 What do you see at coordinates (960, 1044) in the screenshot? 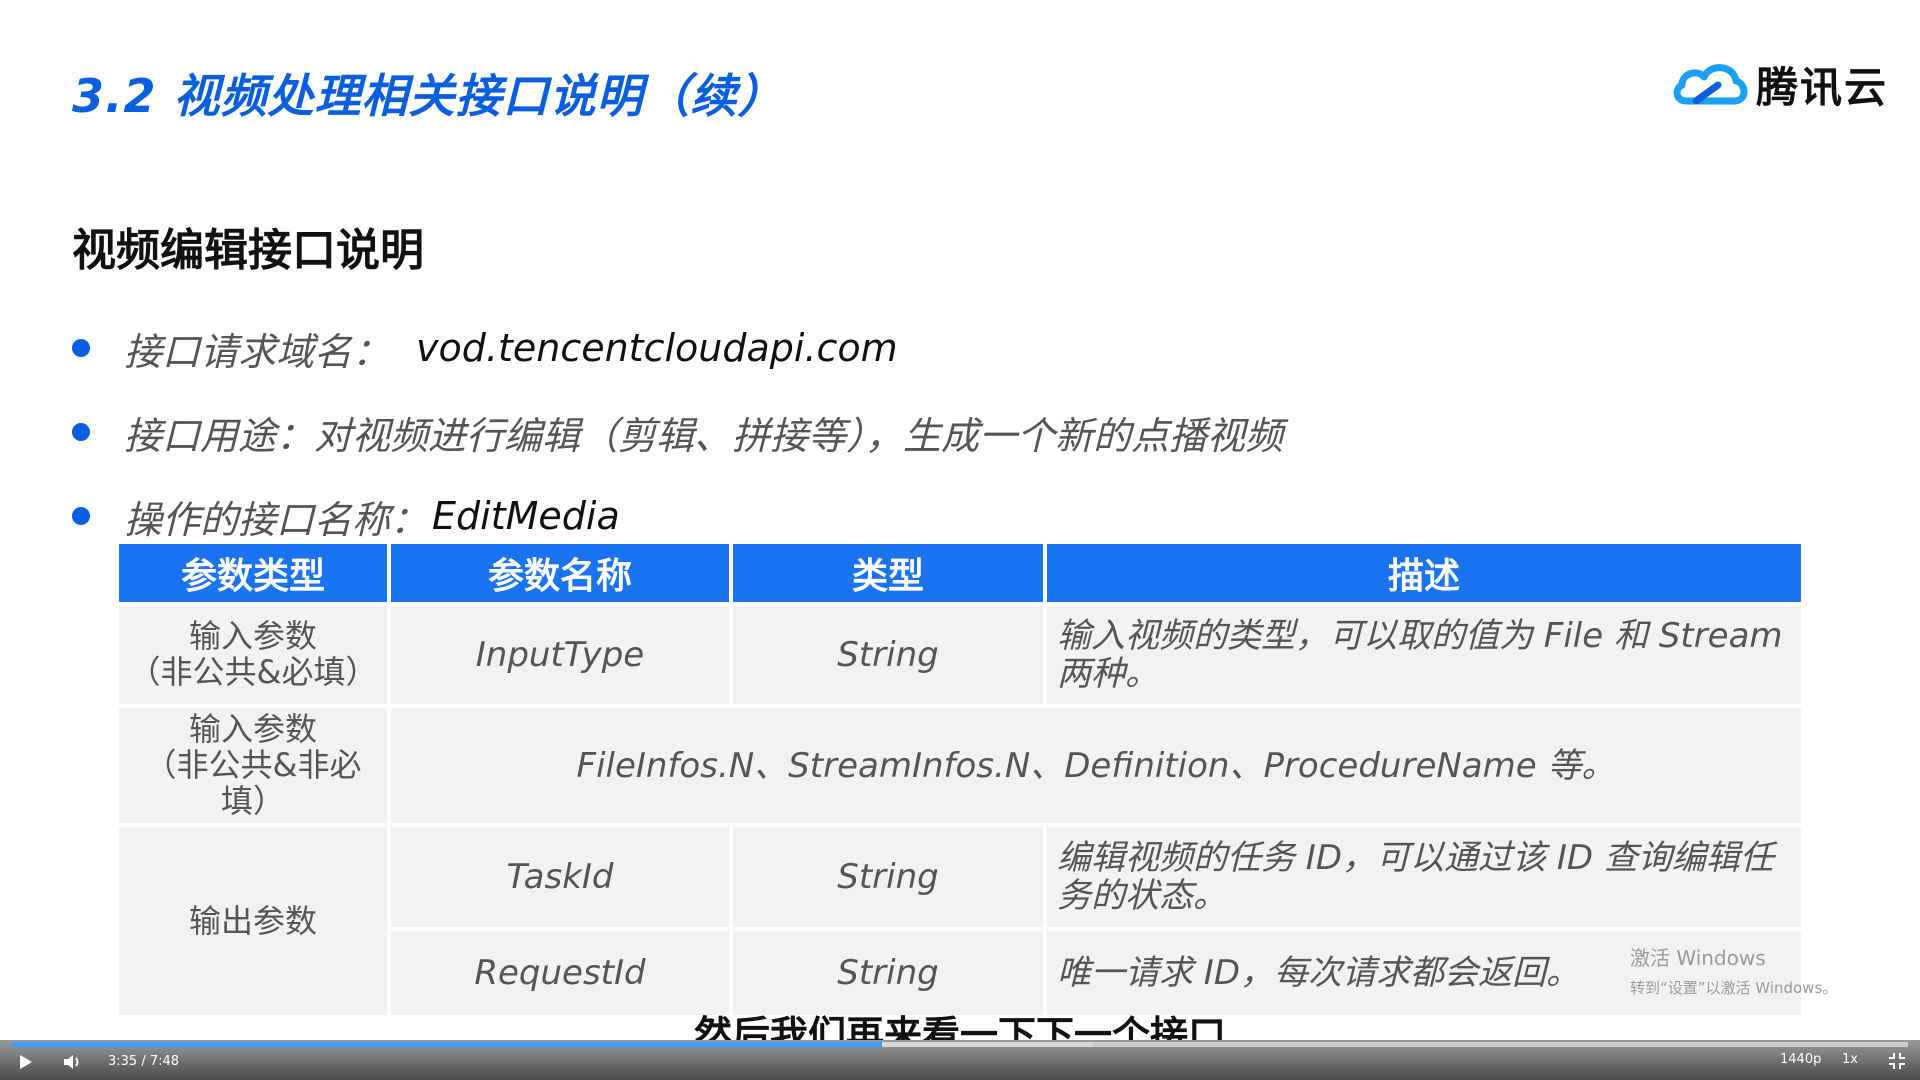
I see `progress-bar` at bounding box center [960, 1044].